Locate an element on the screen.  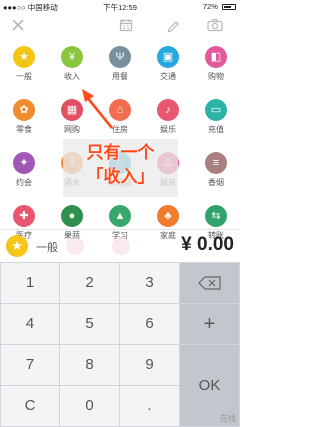
key-6: 6 is located at coordinates (149, 324).